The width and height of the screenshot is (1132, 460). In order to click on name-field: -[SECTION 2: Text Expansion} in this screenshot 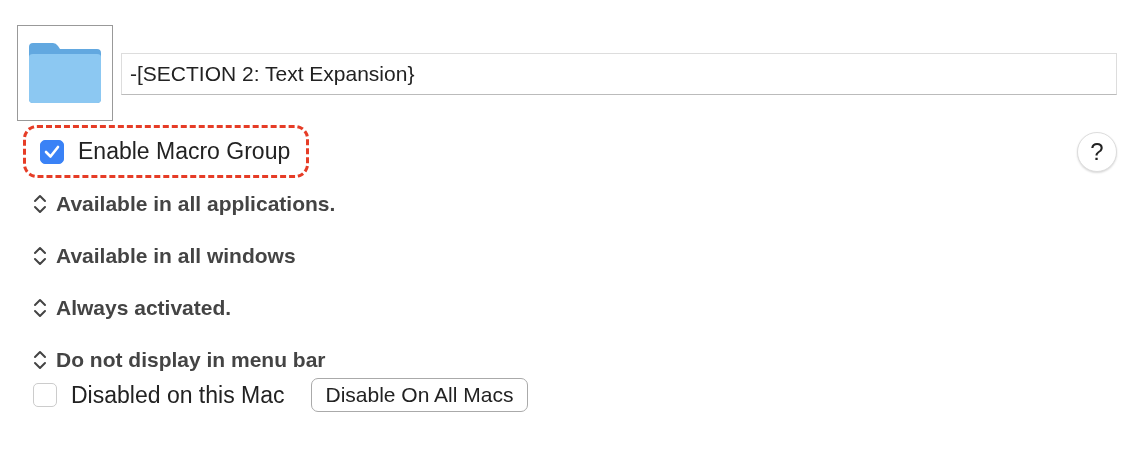, I will do `click(619, 74)`.